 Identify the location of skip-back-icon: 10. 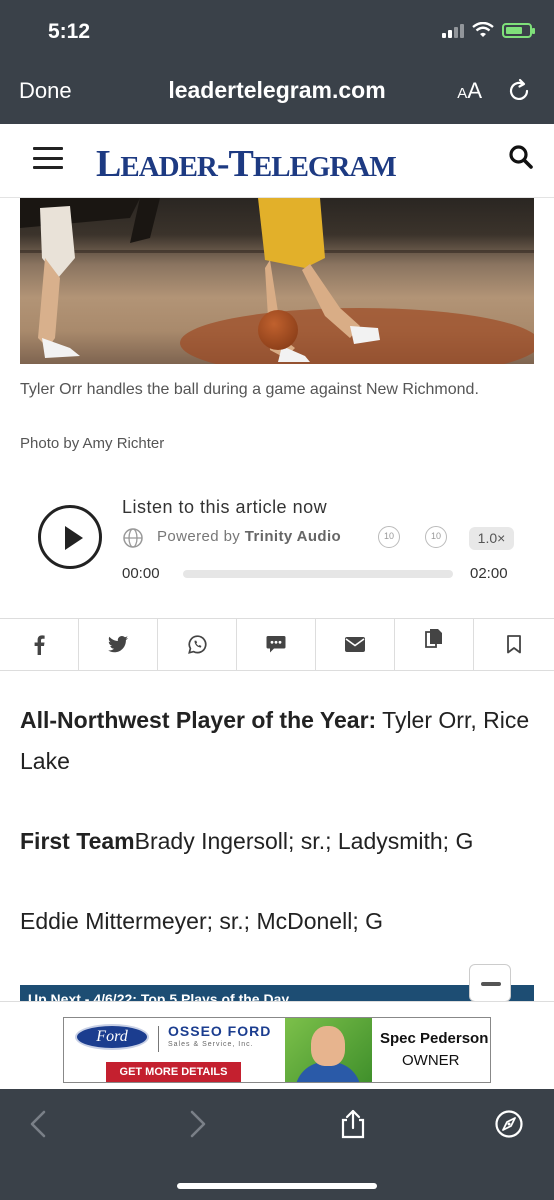
(389, 537).